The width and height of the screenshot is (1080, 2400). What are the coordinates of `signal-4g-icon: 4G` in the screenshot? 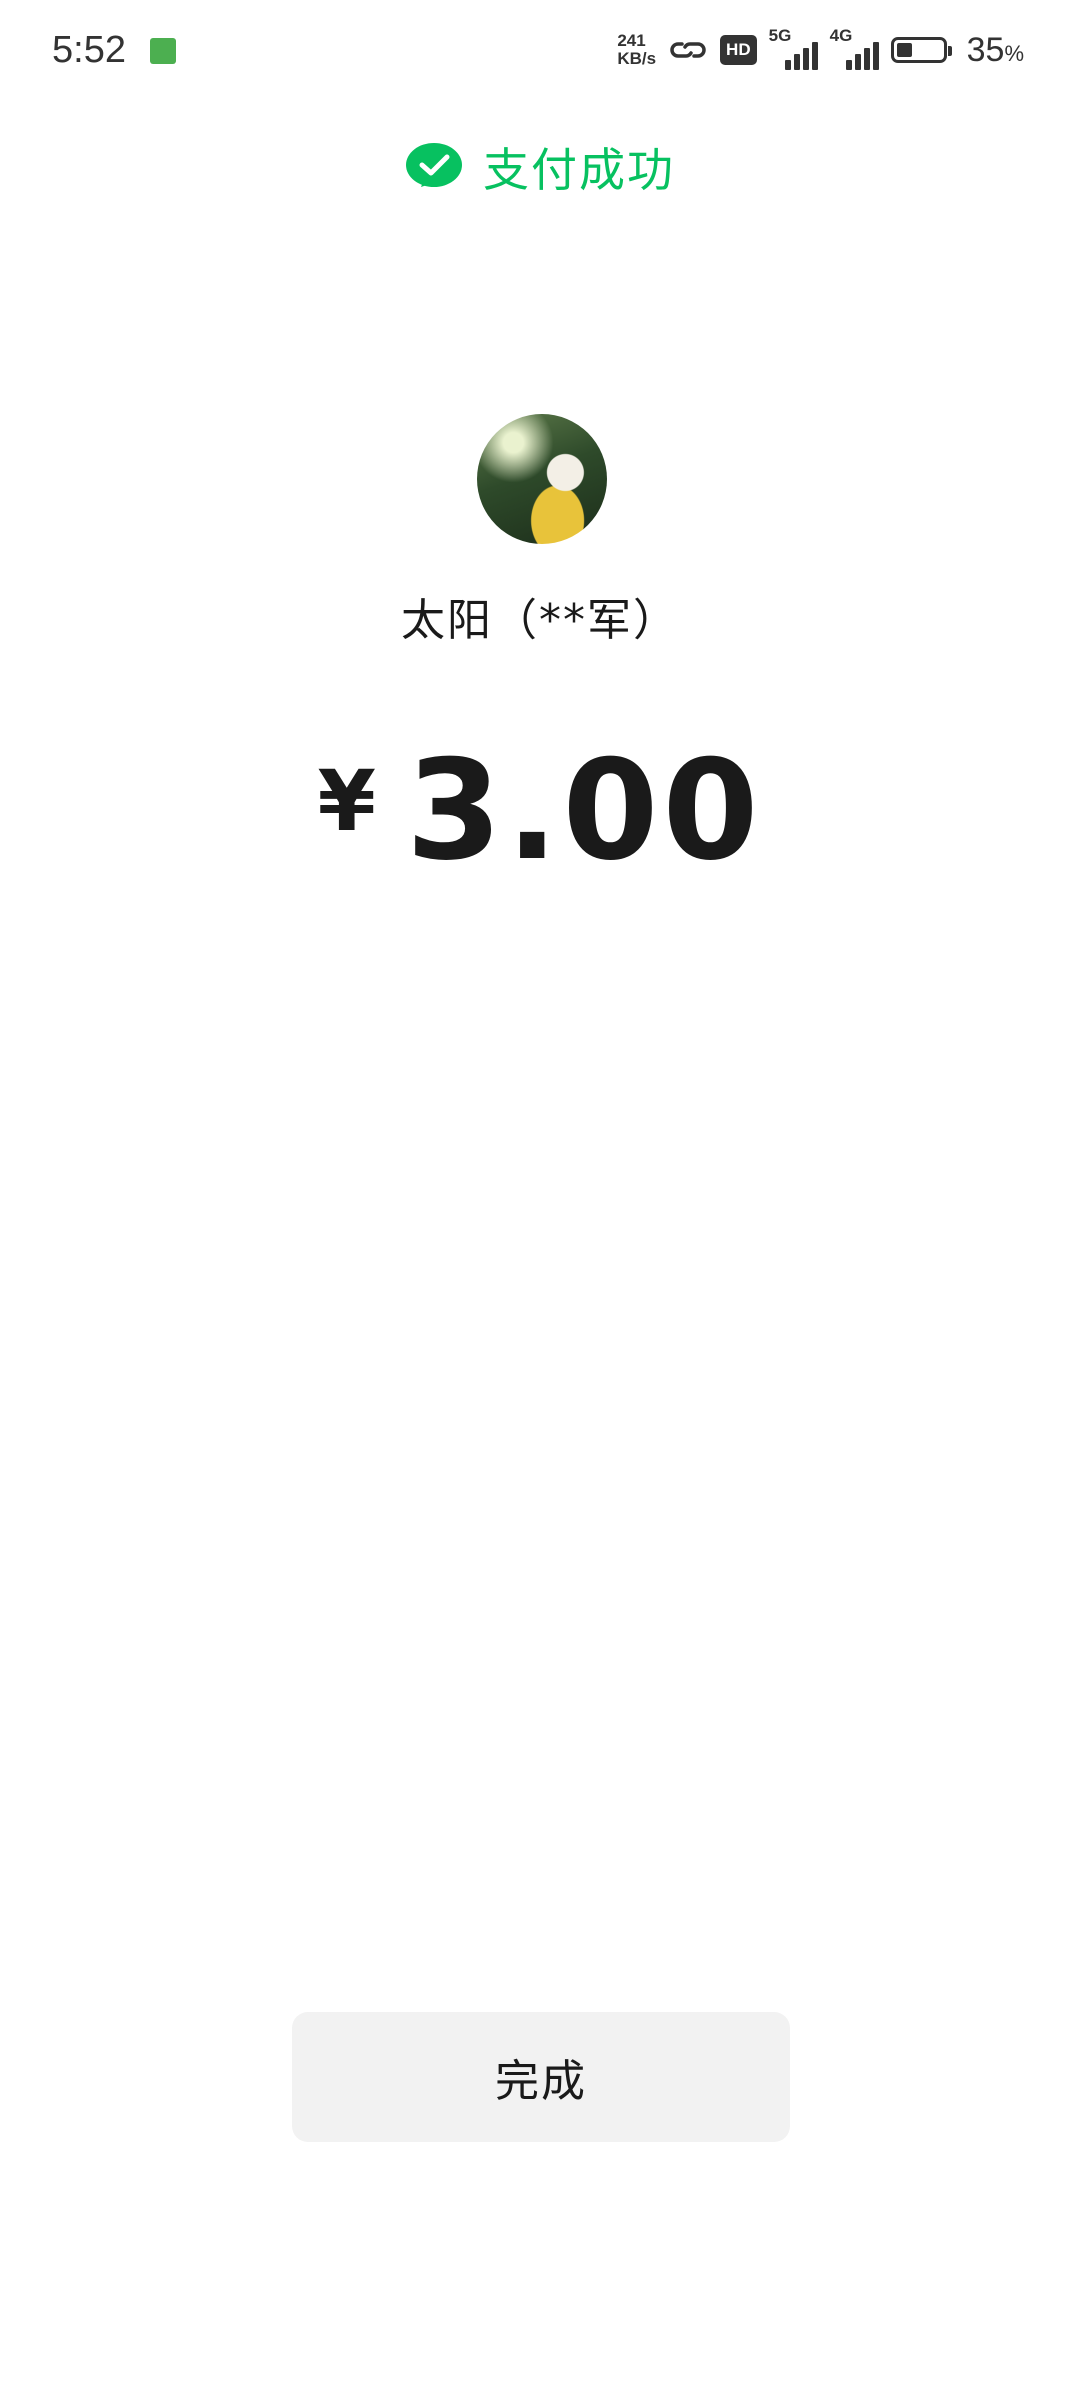 It's located at (854, 48).